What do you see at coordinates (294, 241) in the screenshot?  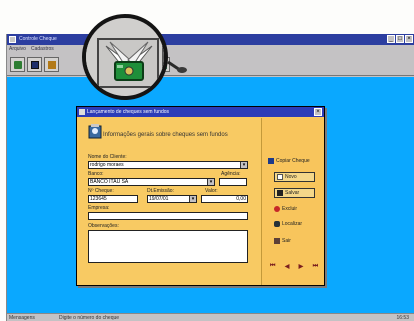 I see `sair-button: Sair` at bounding box center [294, 241].